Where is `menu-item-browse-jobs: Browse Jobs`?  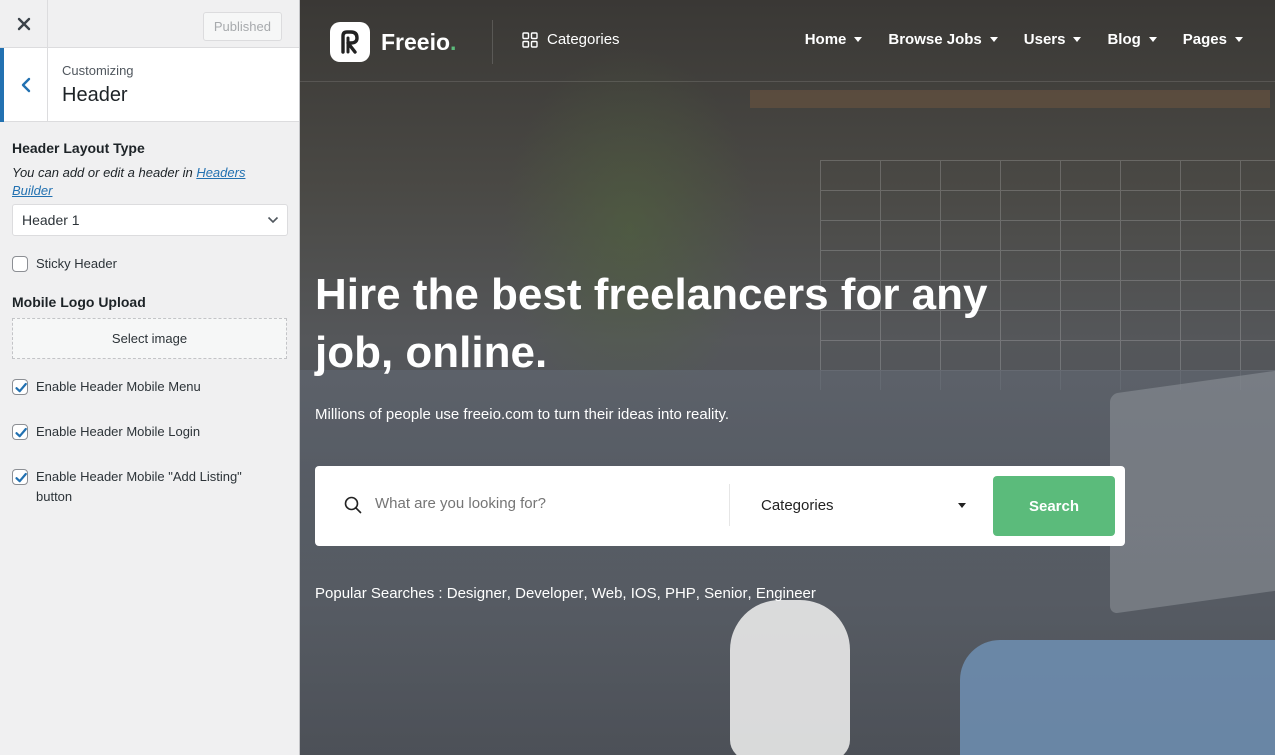 menu-item-browse-jobs: Browse Jobs is located at coordinates (943, 39).